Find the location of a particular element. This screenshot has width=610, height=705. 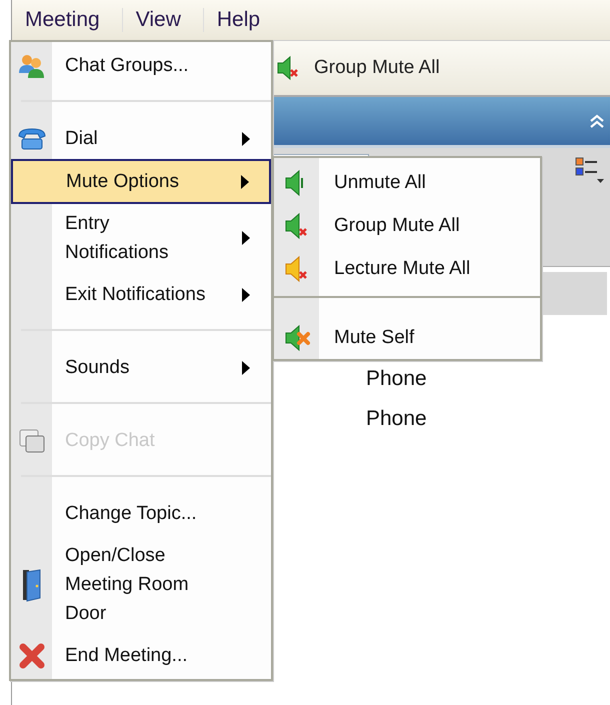

menu-item: Sounds is located at coordinates (141, 367).